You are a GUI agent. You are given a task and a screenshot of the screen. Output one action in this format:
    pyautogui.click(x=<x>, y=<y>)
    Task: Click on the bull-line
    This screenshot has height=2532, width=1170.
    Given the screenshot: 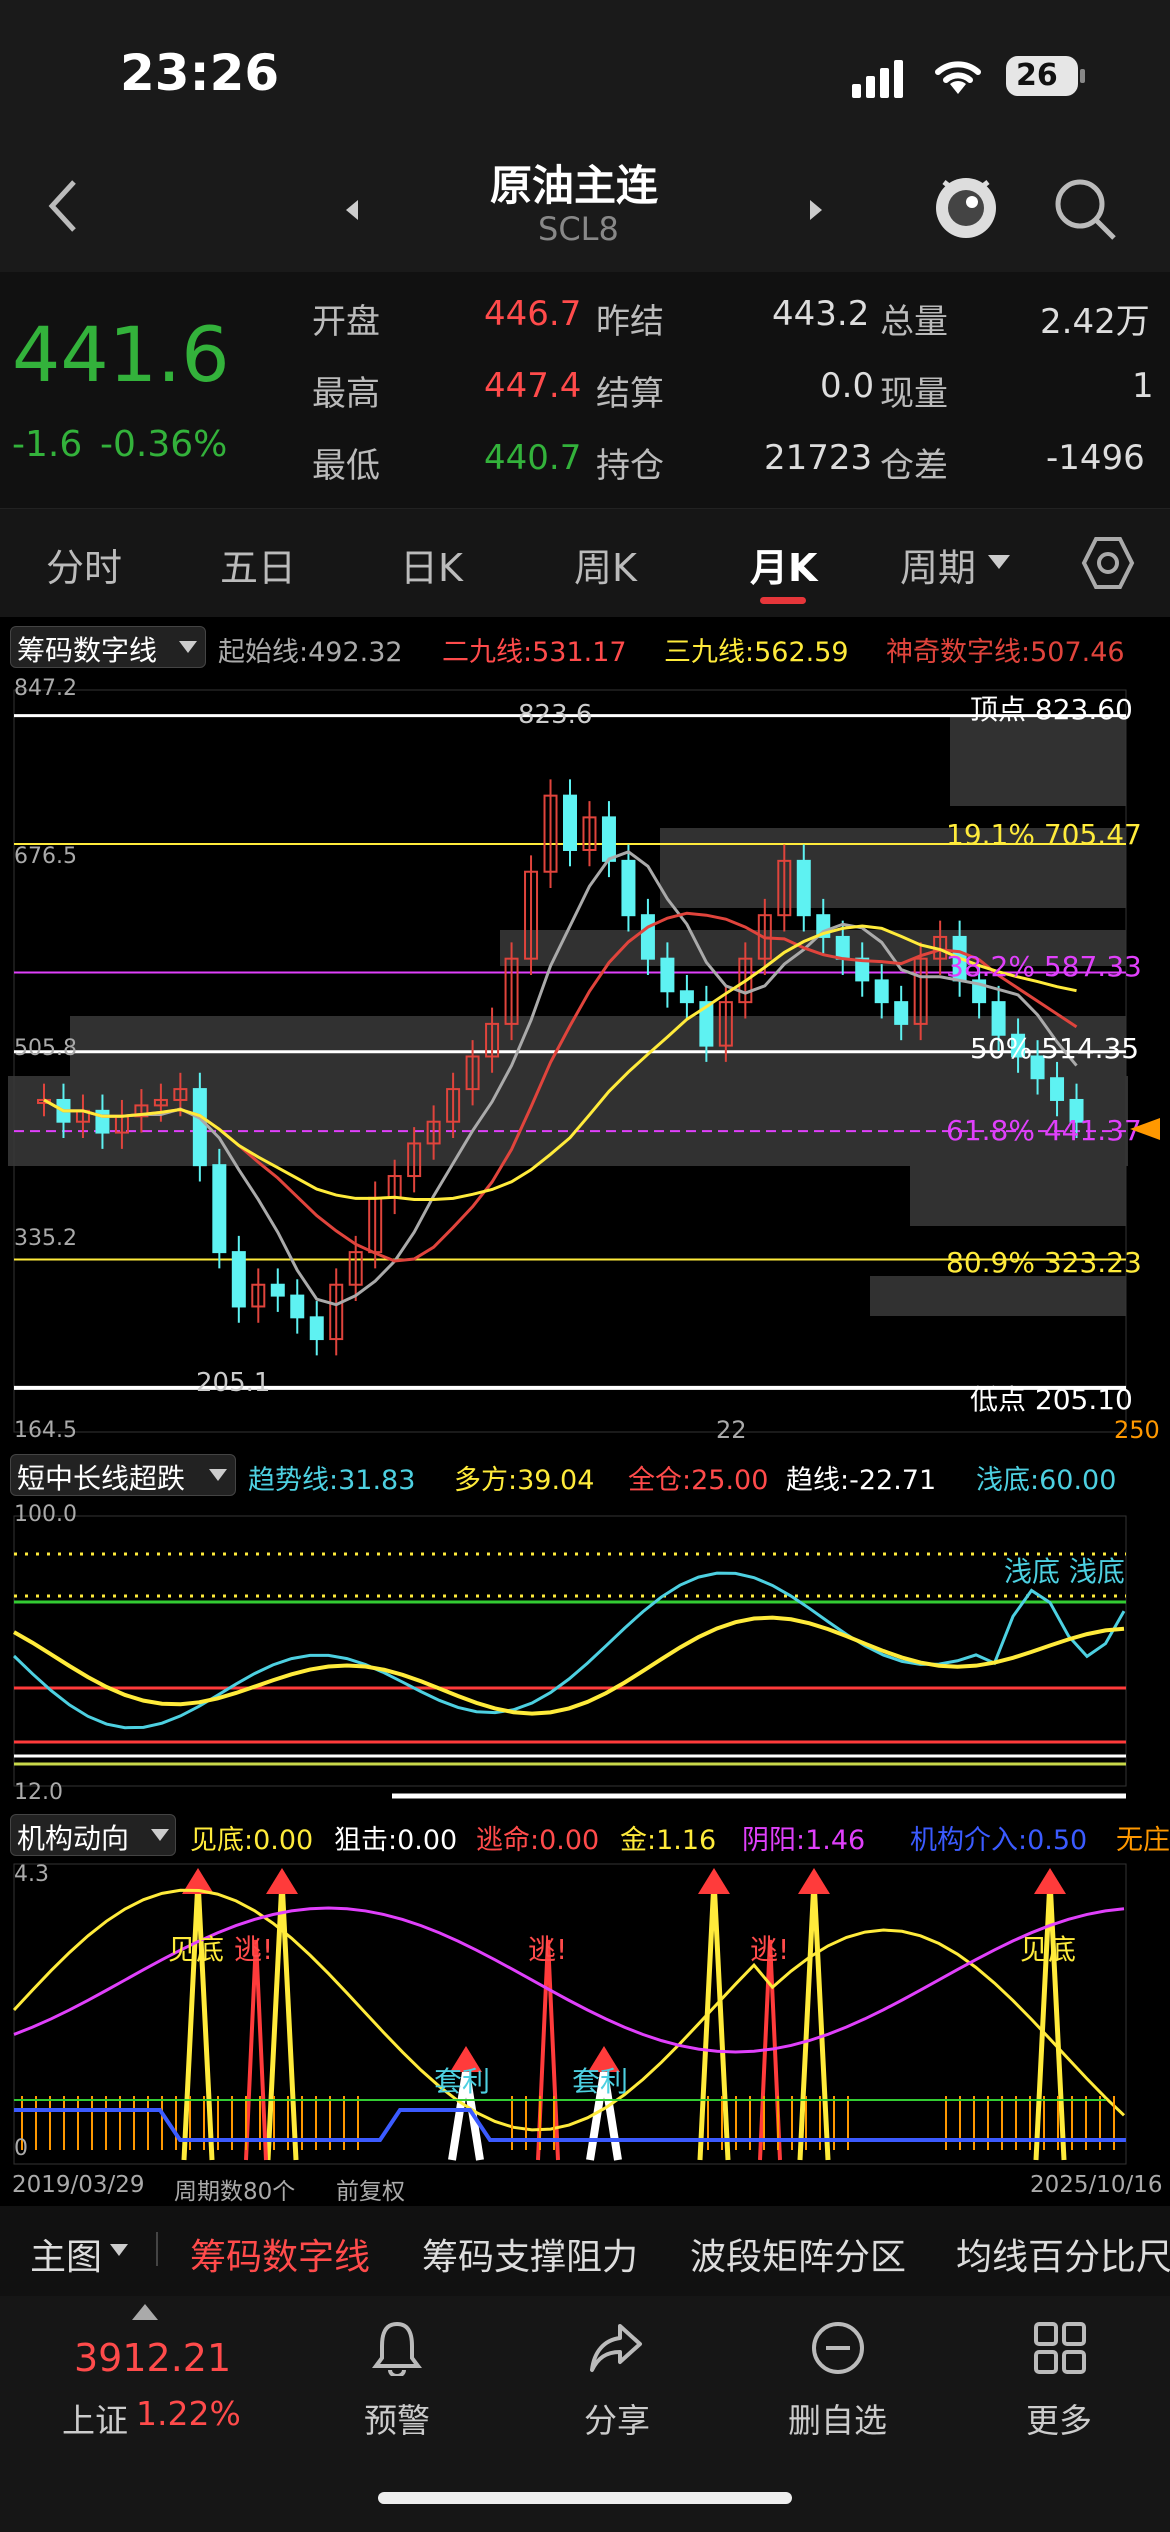 What is the action you would take?
    pyautogui.click(x=569, y=1665)
    